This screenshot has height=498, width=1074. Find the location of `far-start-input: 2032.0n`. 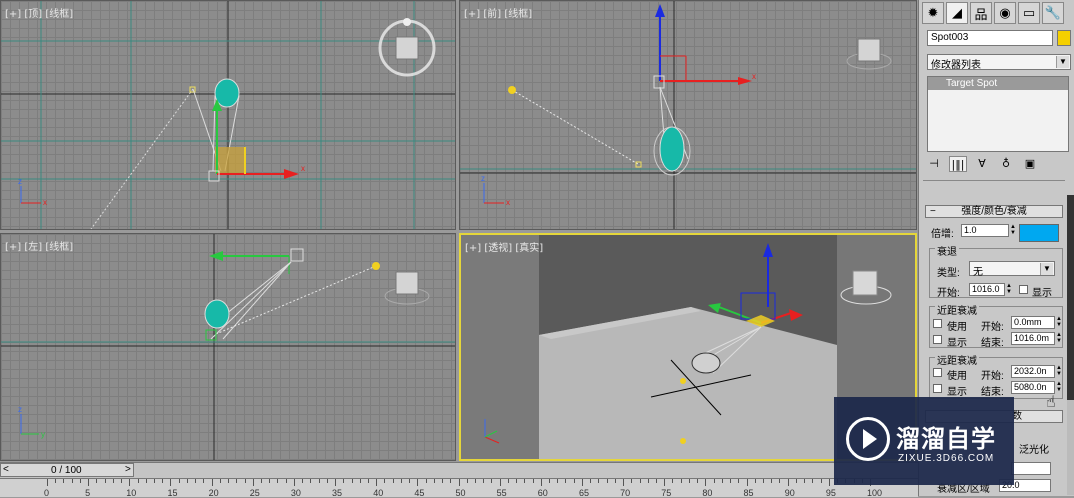

far-start-input: 2032.0n is located at coordinates (1033, 371).